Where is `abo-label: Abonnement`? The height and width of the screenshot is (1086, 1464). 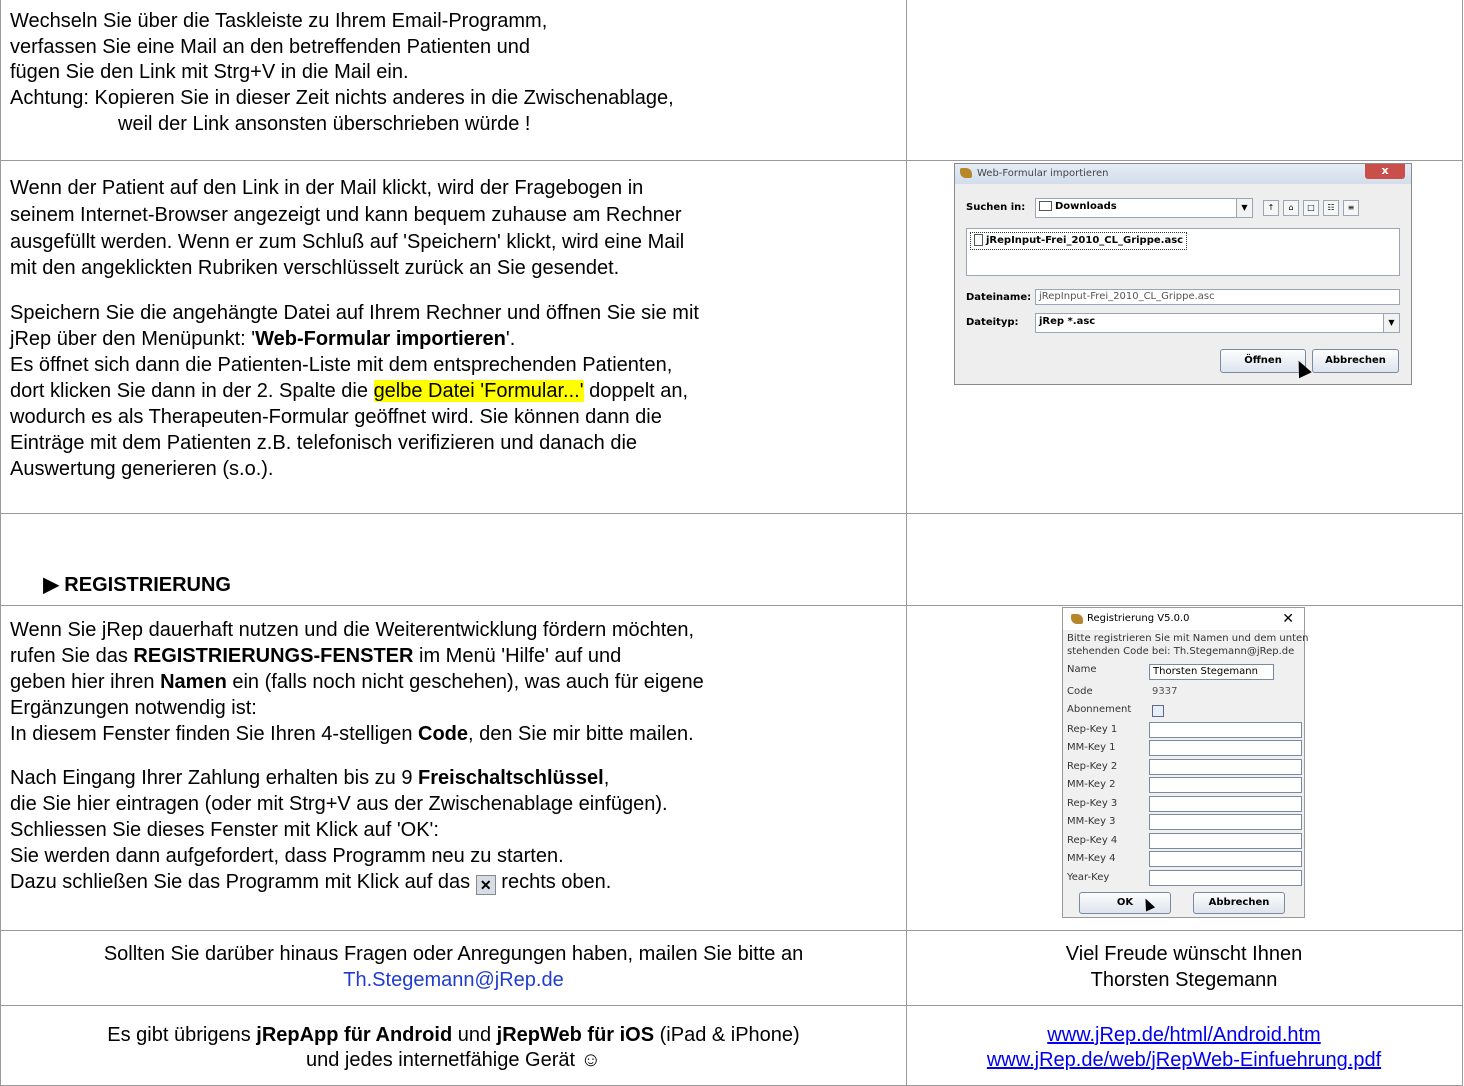 abo-label: Abonnement is located at coordinates (1099, 709).